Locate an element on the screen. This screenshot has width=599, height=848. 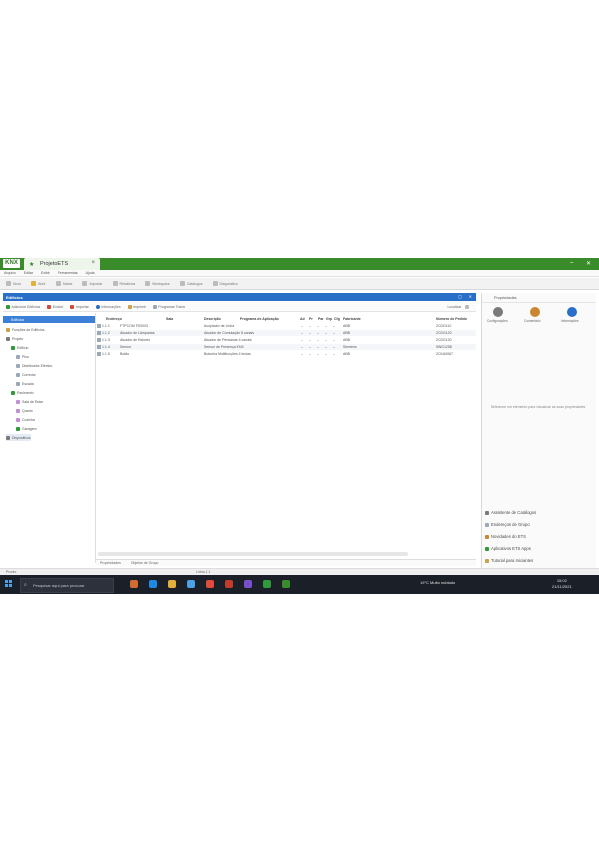
project-tab: ★ ProjetoETS × is located at coordinates (62, 264).